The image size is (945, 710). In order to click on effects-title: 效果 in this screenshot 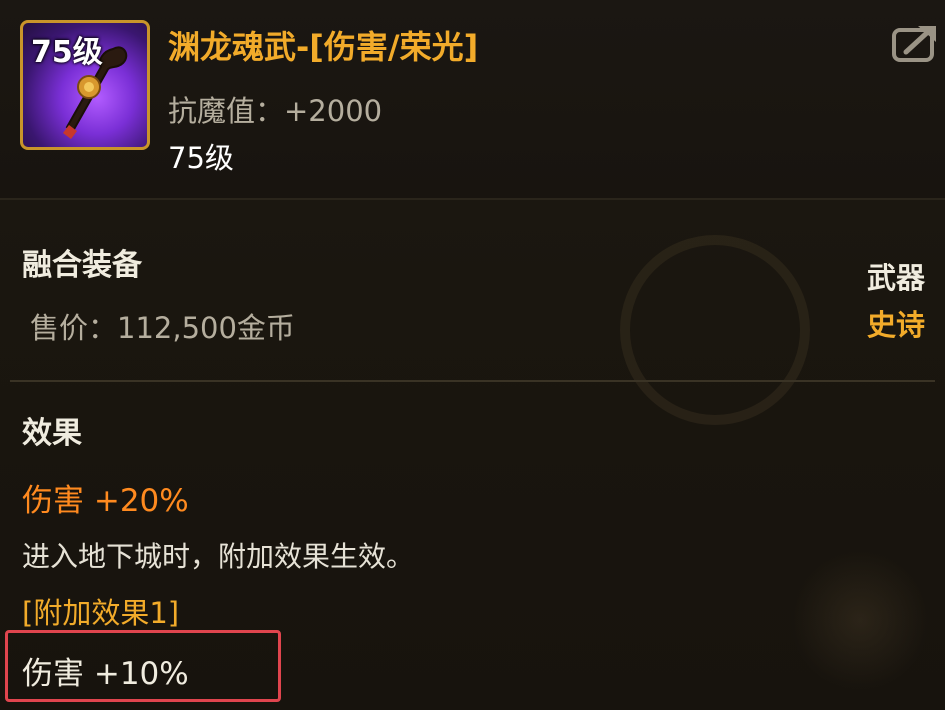, I will do `click(52, 433)`.